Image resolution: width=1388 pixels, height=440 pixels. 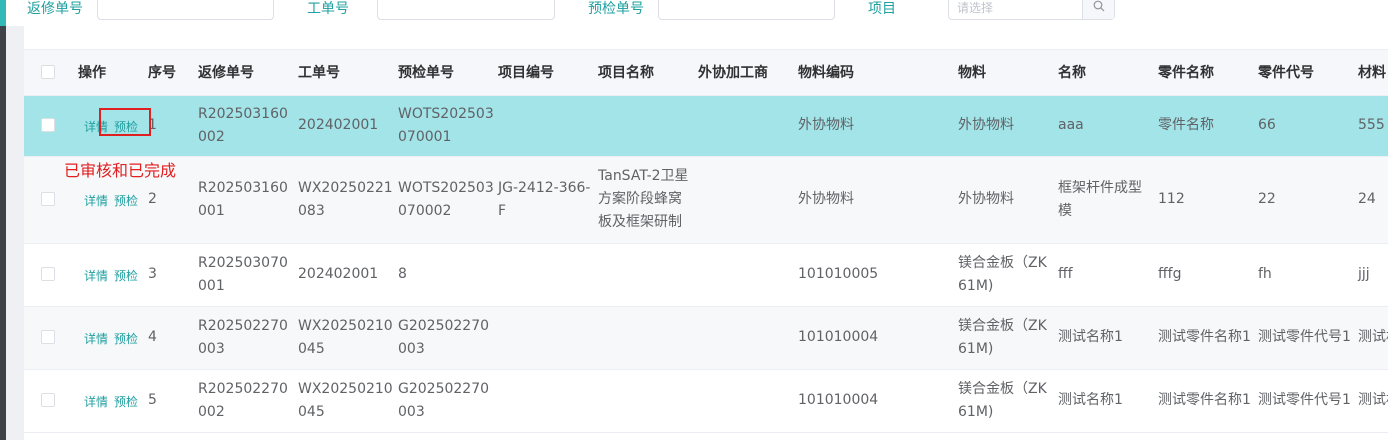 What do you see at coordinates (169, 73) in the screenshot?
I see `col-header: 序号` at bounding box center [169, 73].